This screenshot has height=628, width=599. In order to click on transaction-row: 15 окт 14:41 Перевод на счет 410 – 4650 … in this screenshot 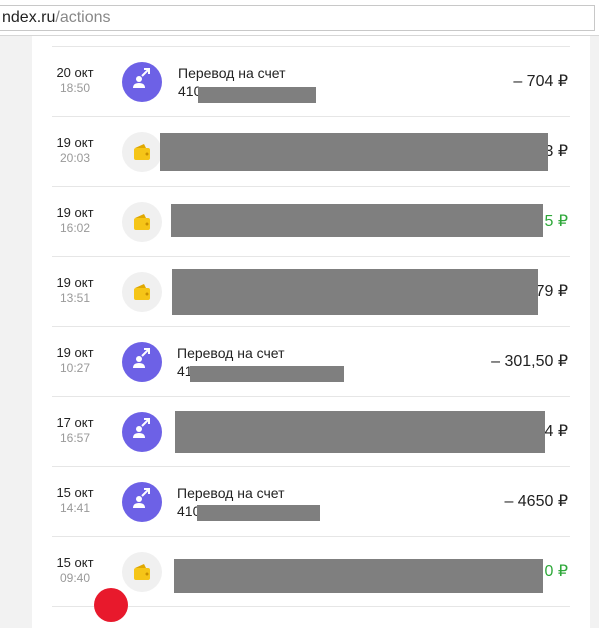, I will do `click(311, 501)`.